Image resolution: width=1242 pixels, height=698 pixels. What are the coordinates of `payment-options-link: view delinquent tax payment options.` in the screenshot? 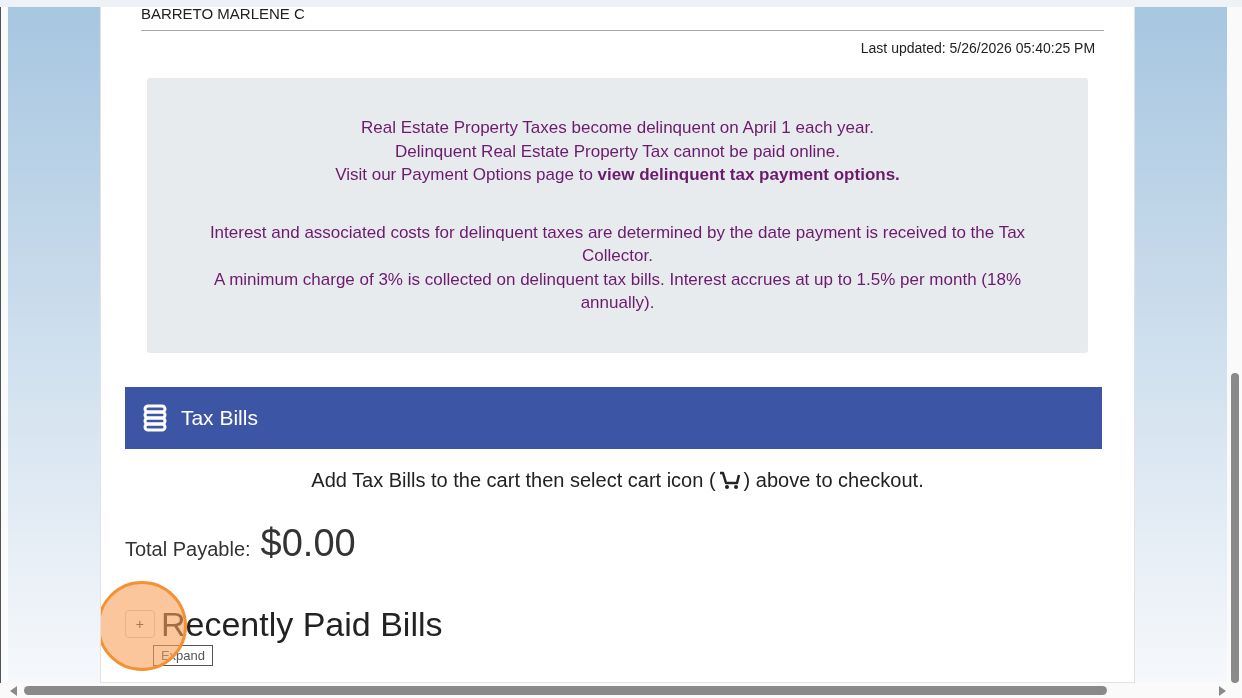 It's located at (748, 174).